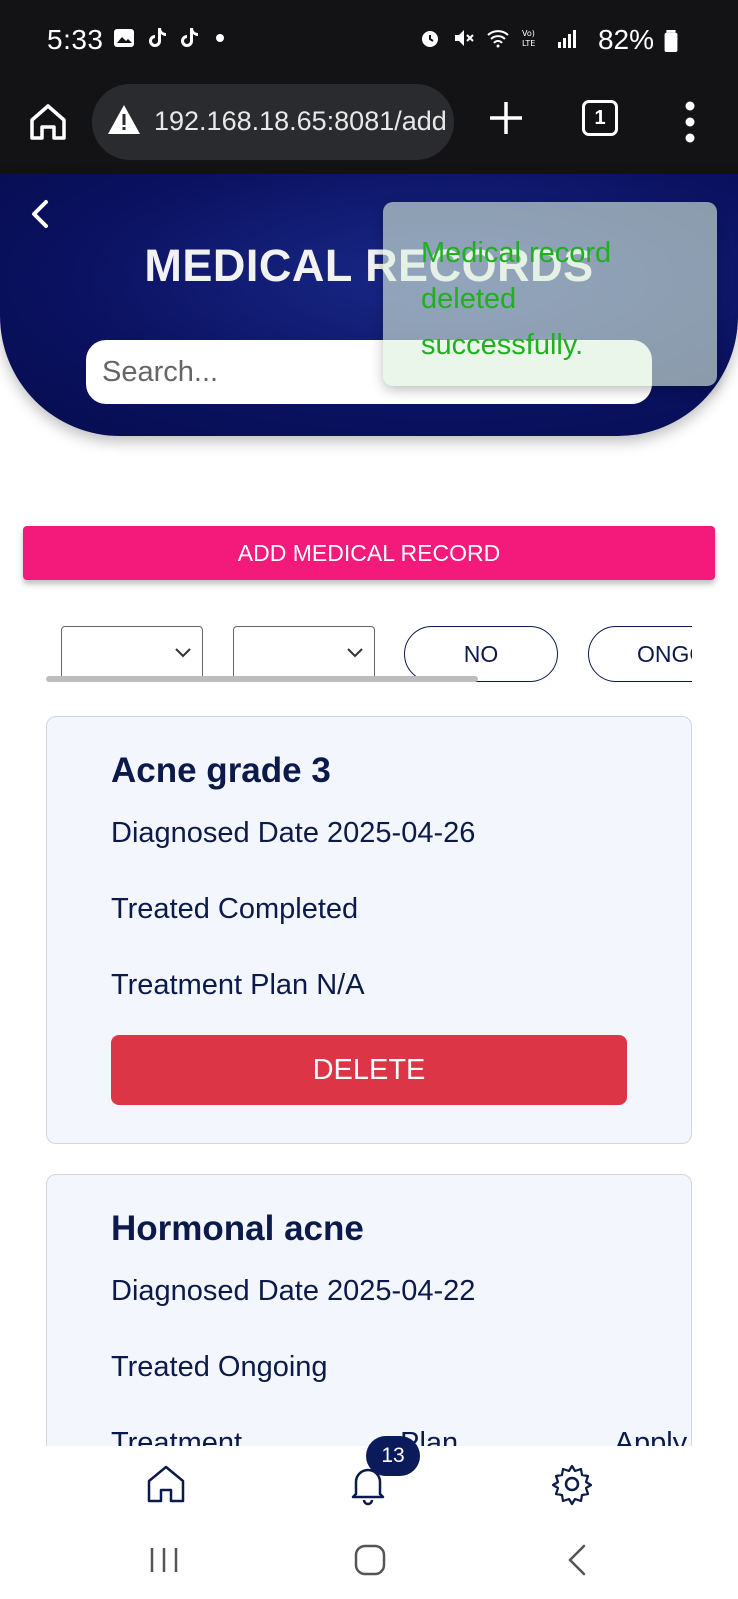 Image resolution: width=738 pixels, height=1599 pixels. I want to click on notification-badge: 13, so click(393, 1456).